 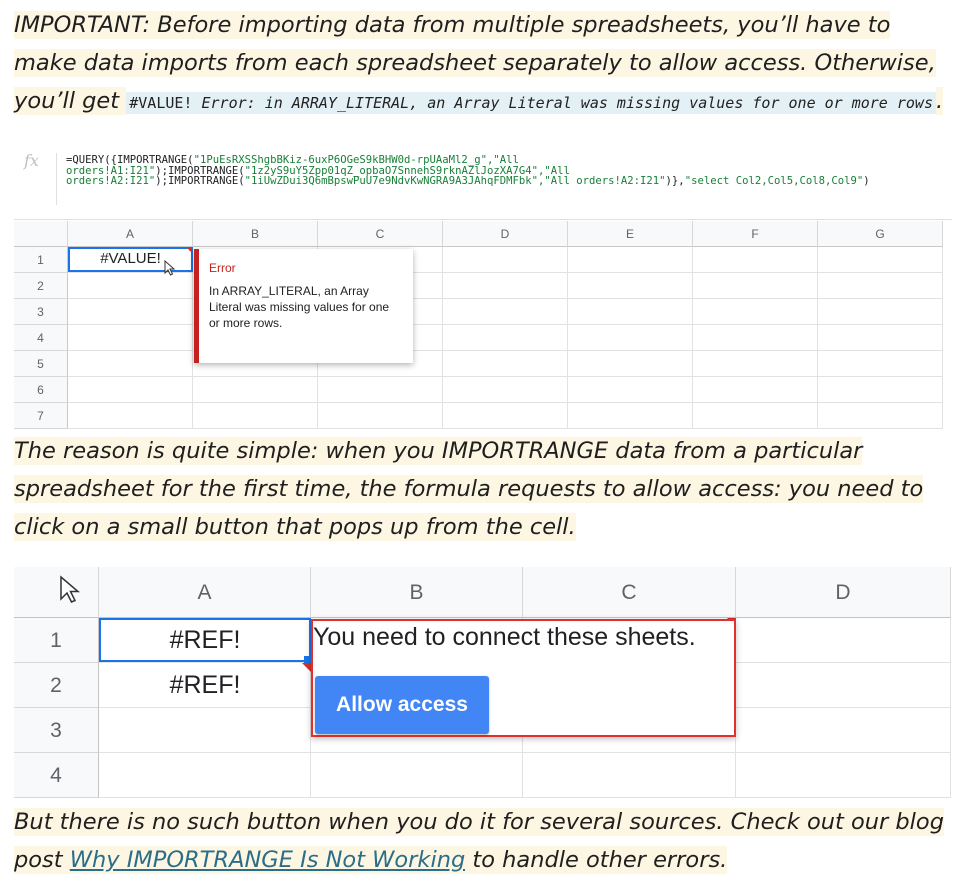 What do you see at coordinates (222, 268) in the screenshot?
I see `error-tooltip-title: Error` at bounding box center [222, 268].